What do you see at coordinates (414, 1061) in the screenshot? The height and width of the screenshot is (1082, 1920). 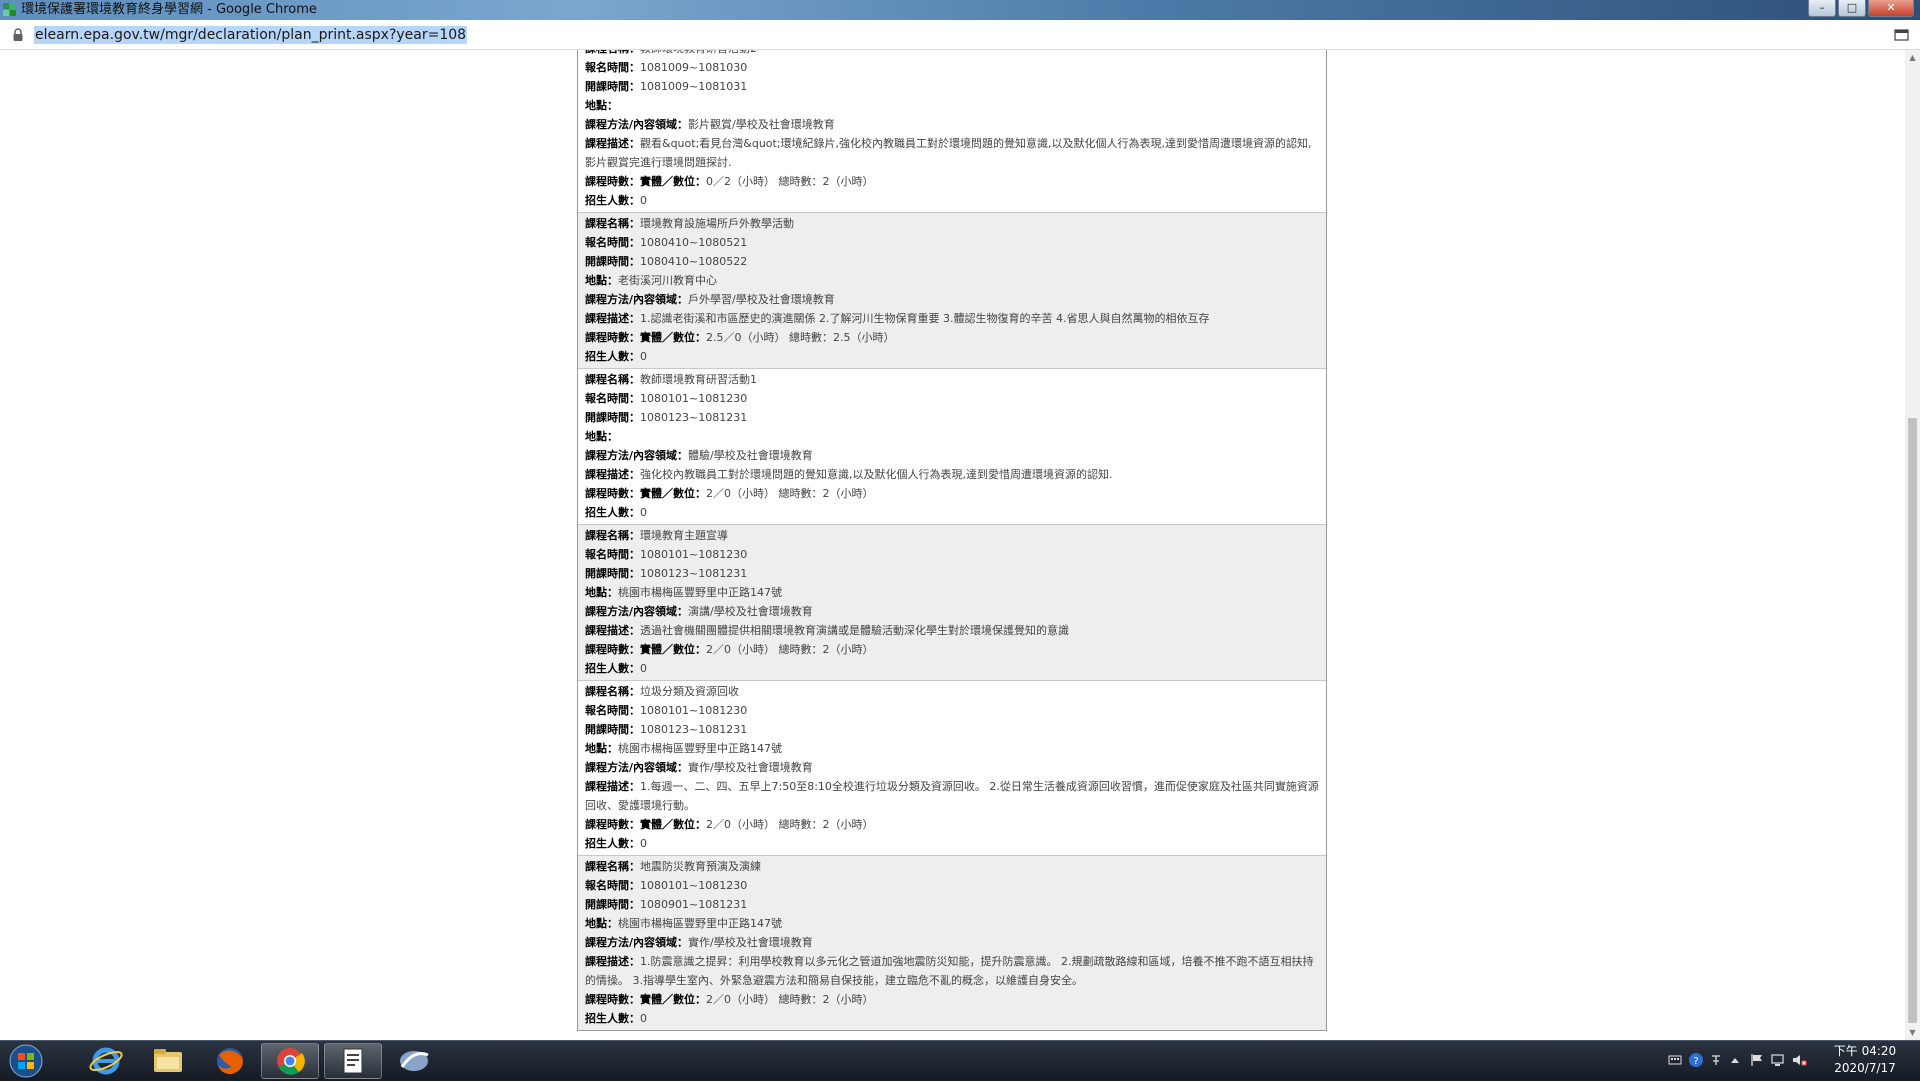 I see `remote-app-icon` at bounding box center [414, 1061].